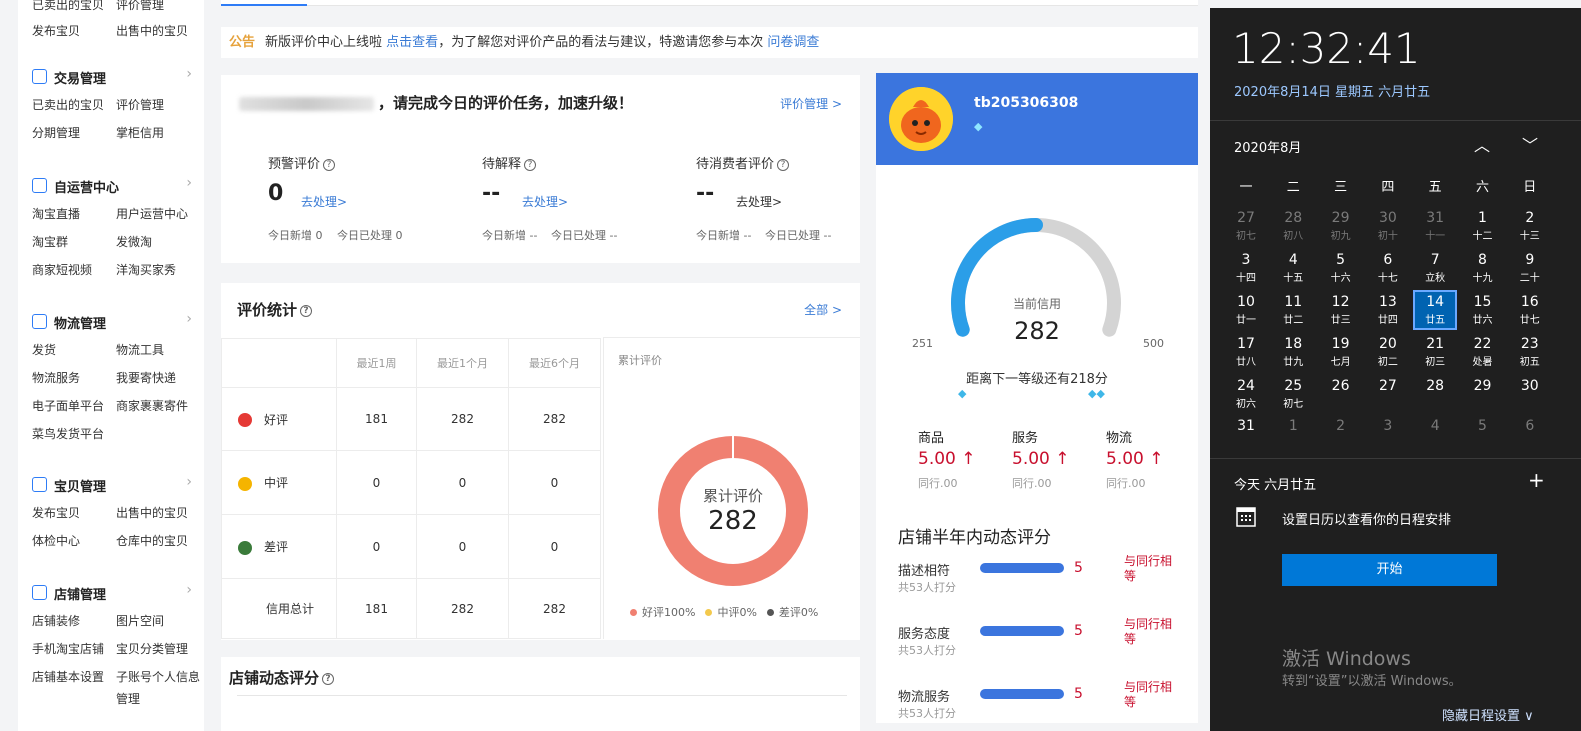  I want to click on calendar-day: 12 廿三, so click(1341, 310).